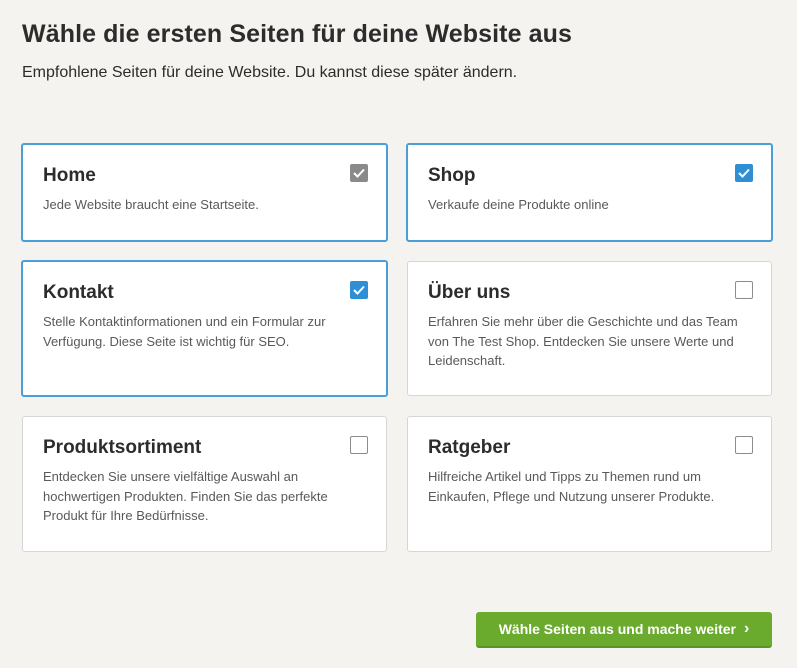 The image size is (797, 668). What do you see at coordinates (746, 628) in the screenshot?
I see `chevron-right-icon: ›` at bounding box center [746, 628].